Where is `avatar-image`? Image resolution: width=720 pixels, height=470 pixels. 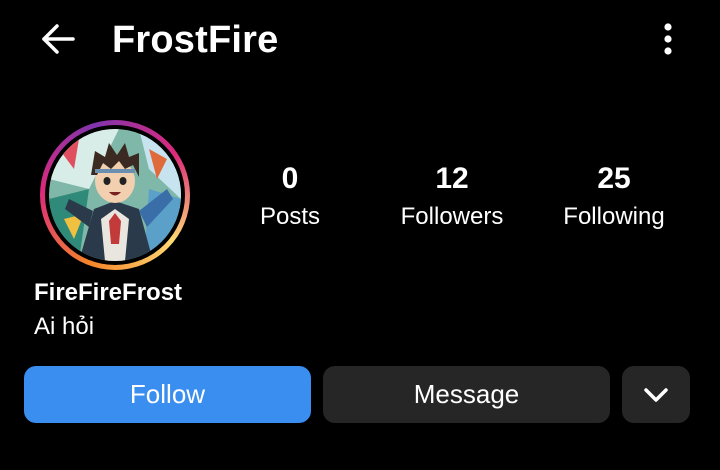
avatar-image is located at coordinates (115, 195).